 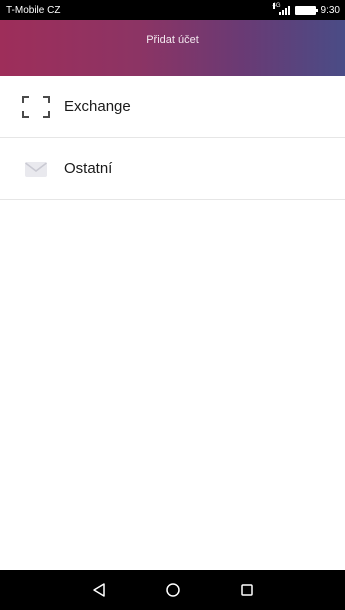 I want to click on status-bar: T-Mobile CZ 4G 9:30, so click(x=172, y=10).